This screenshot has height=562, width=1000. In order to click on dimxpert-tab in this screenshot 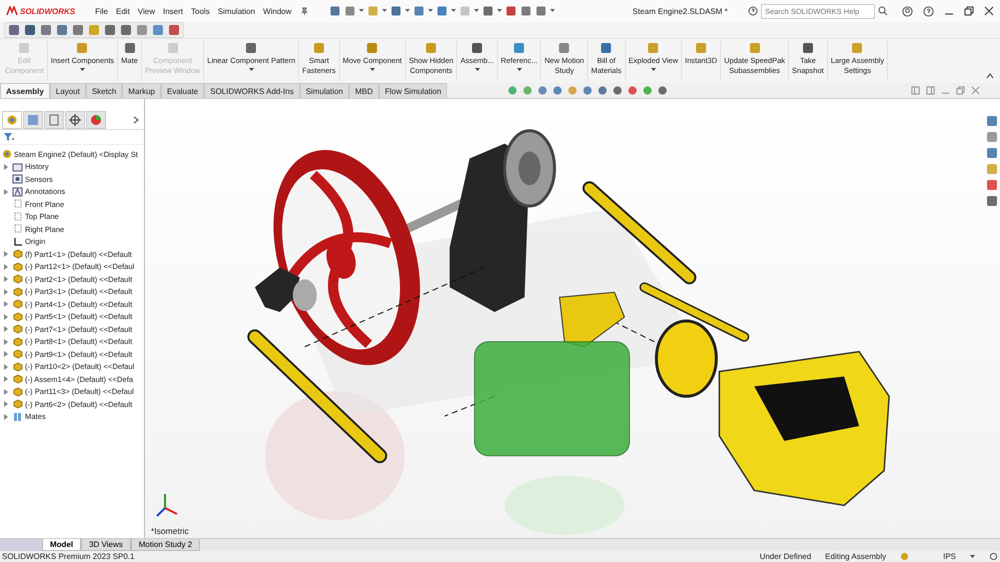, I will do `click(75, 120)`.